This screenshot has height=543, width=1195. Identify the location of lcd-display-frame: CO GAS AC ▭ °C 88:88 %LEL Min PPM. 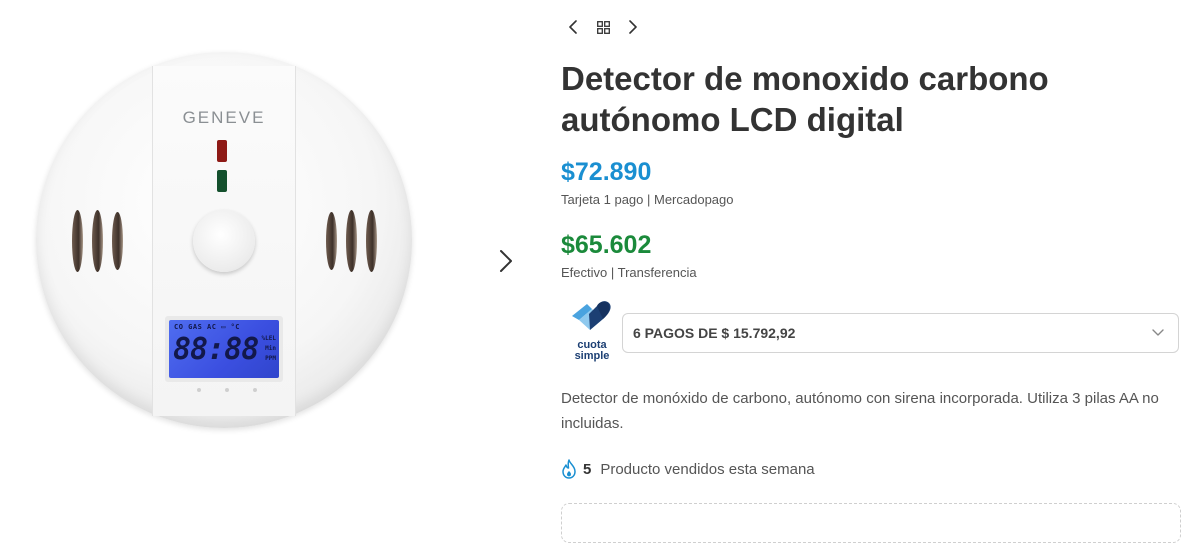
(224, 349).